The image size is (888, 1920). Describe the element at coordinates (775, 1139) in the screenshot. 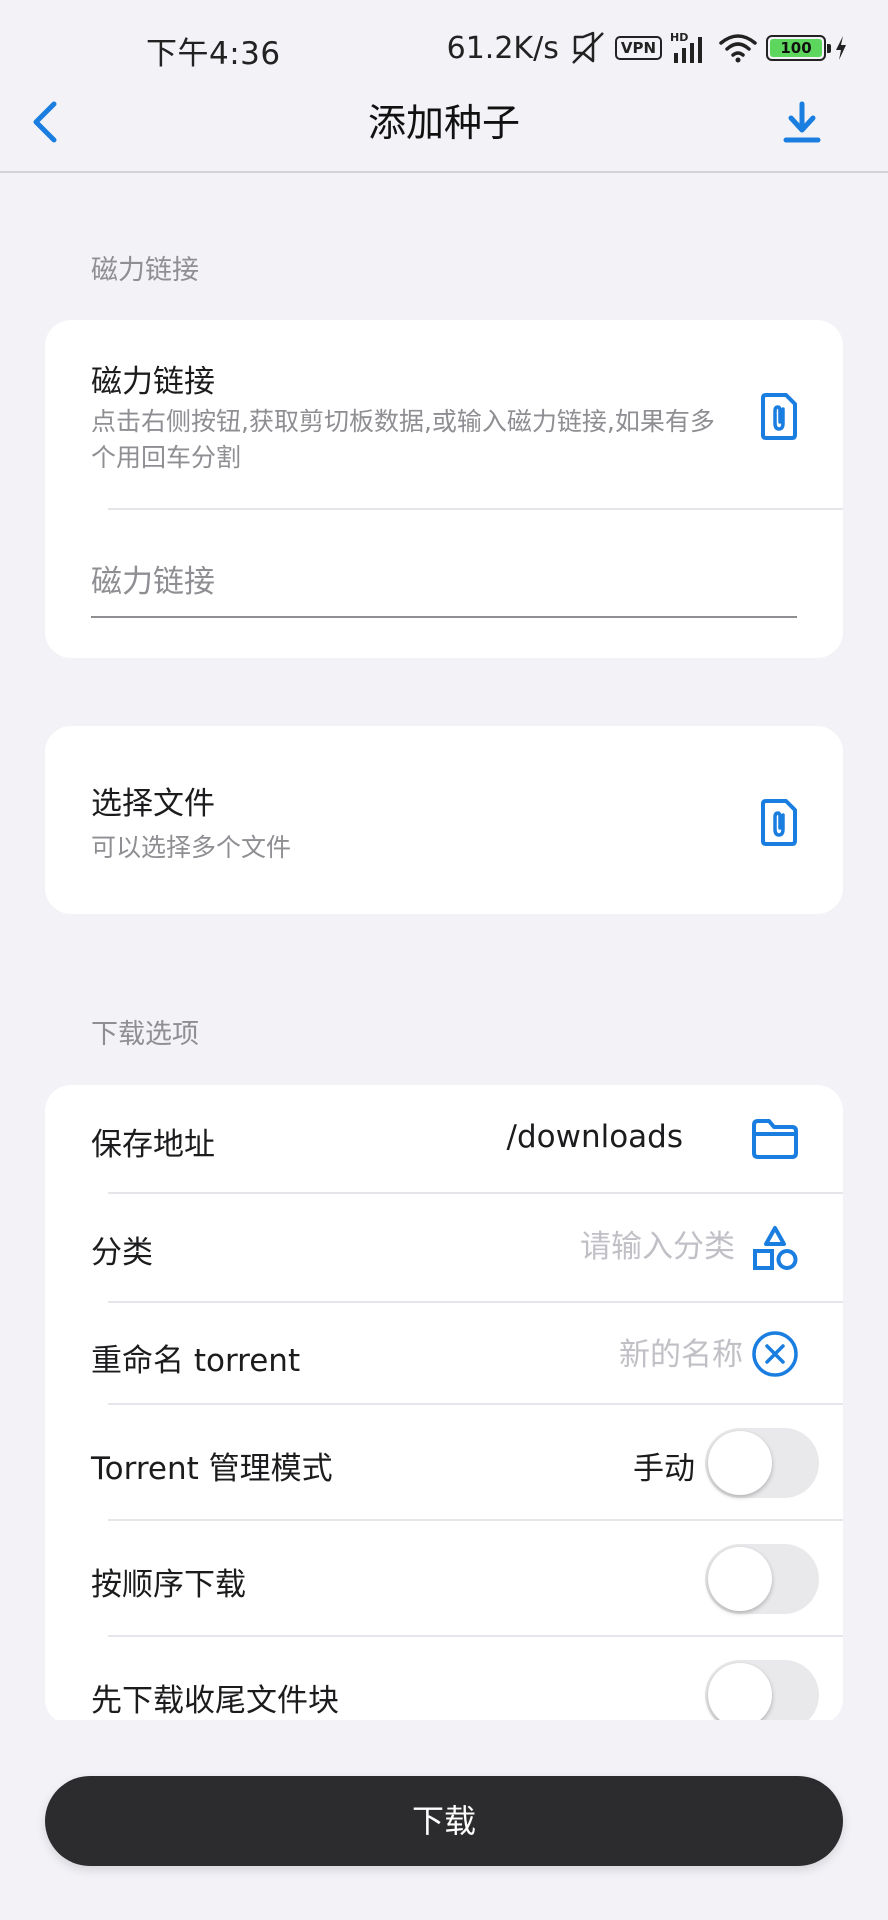

I see `folder-icon` at that location.